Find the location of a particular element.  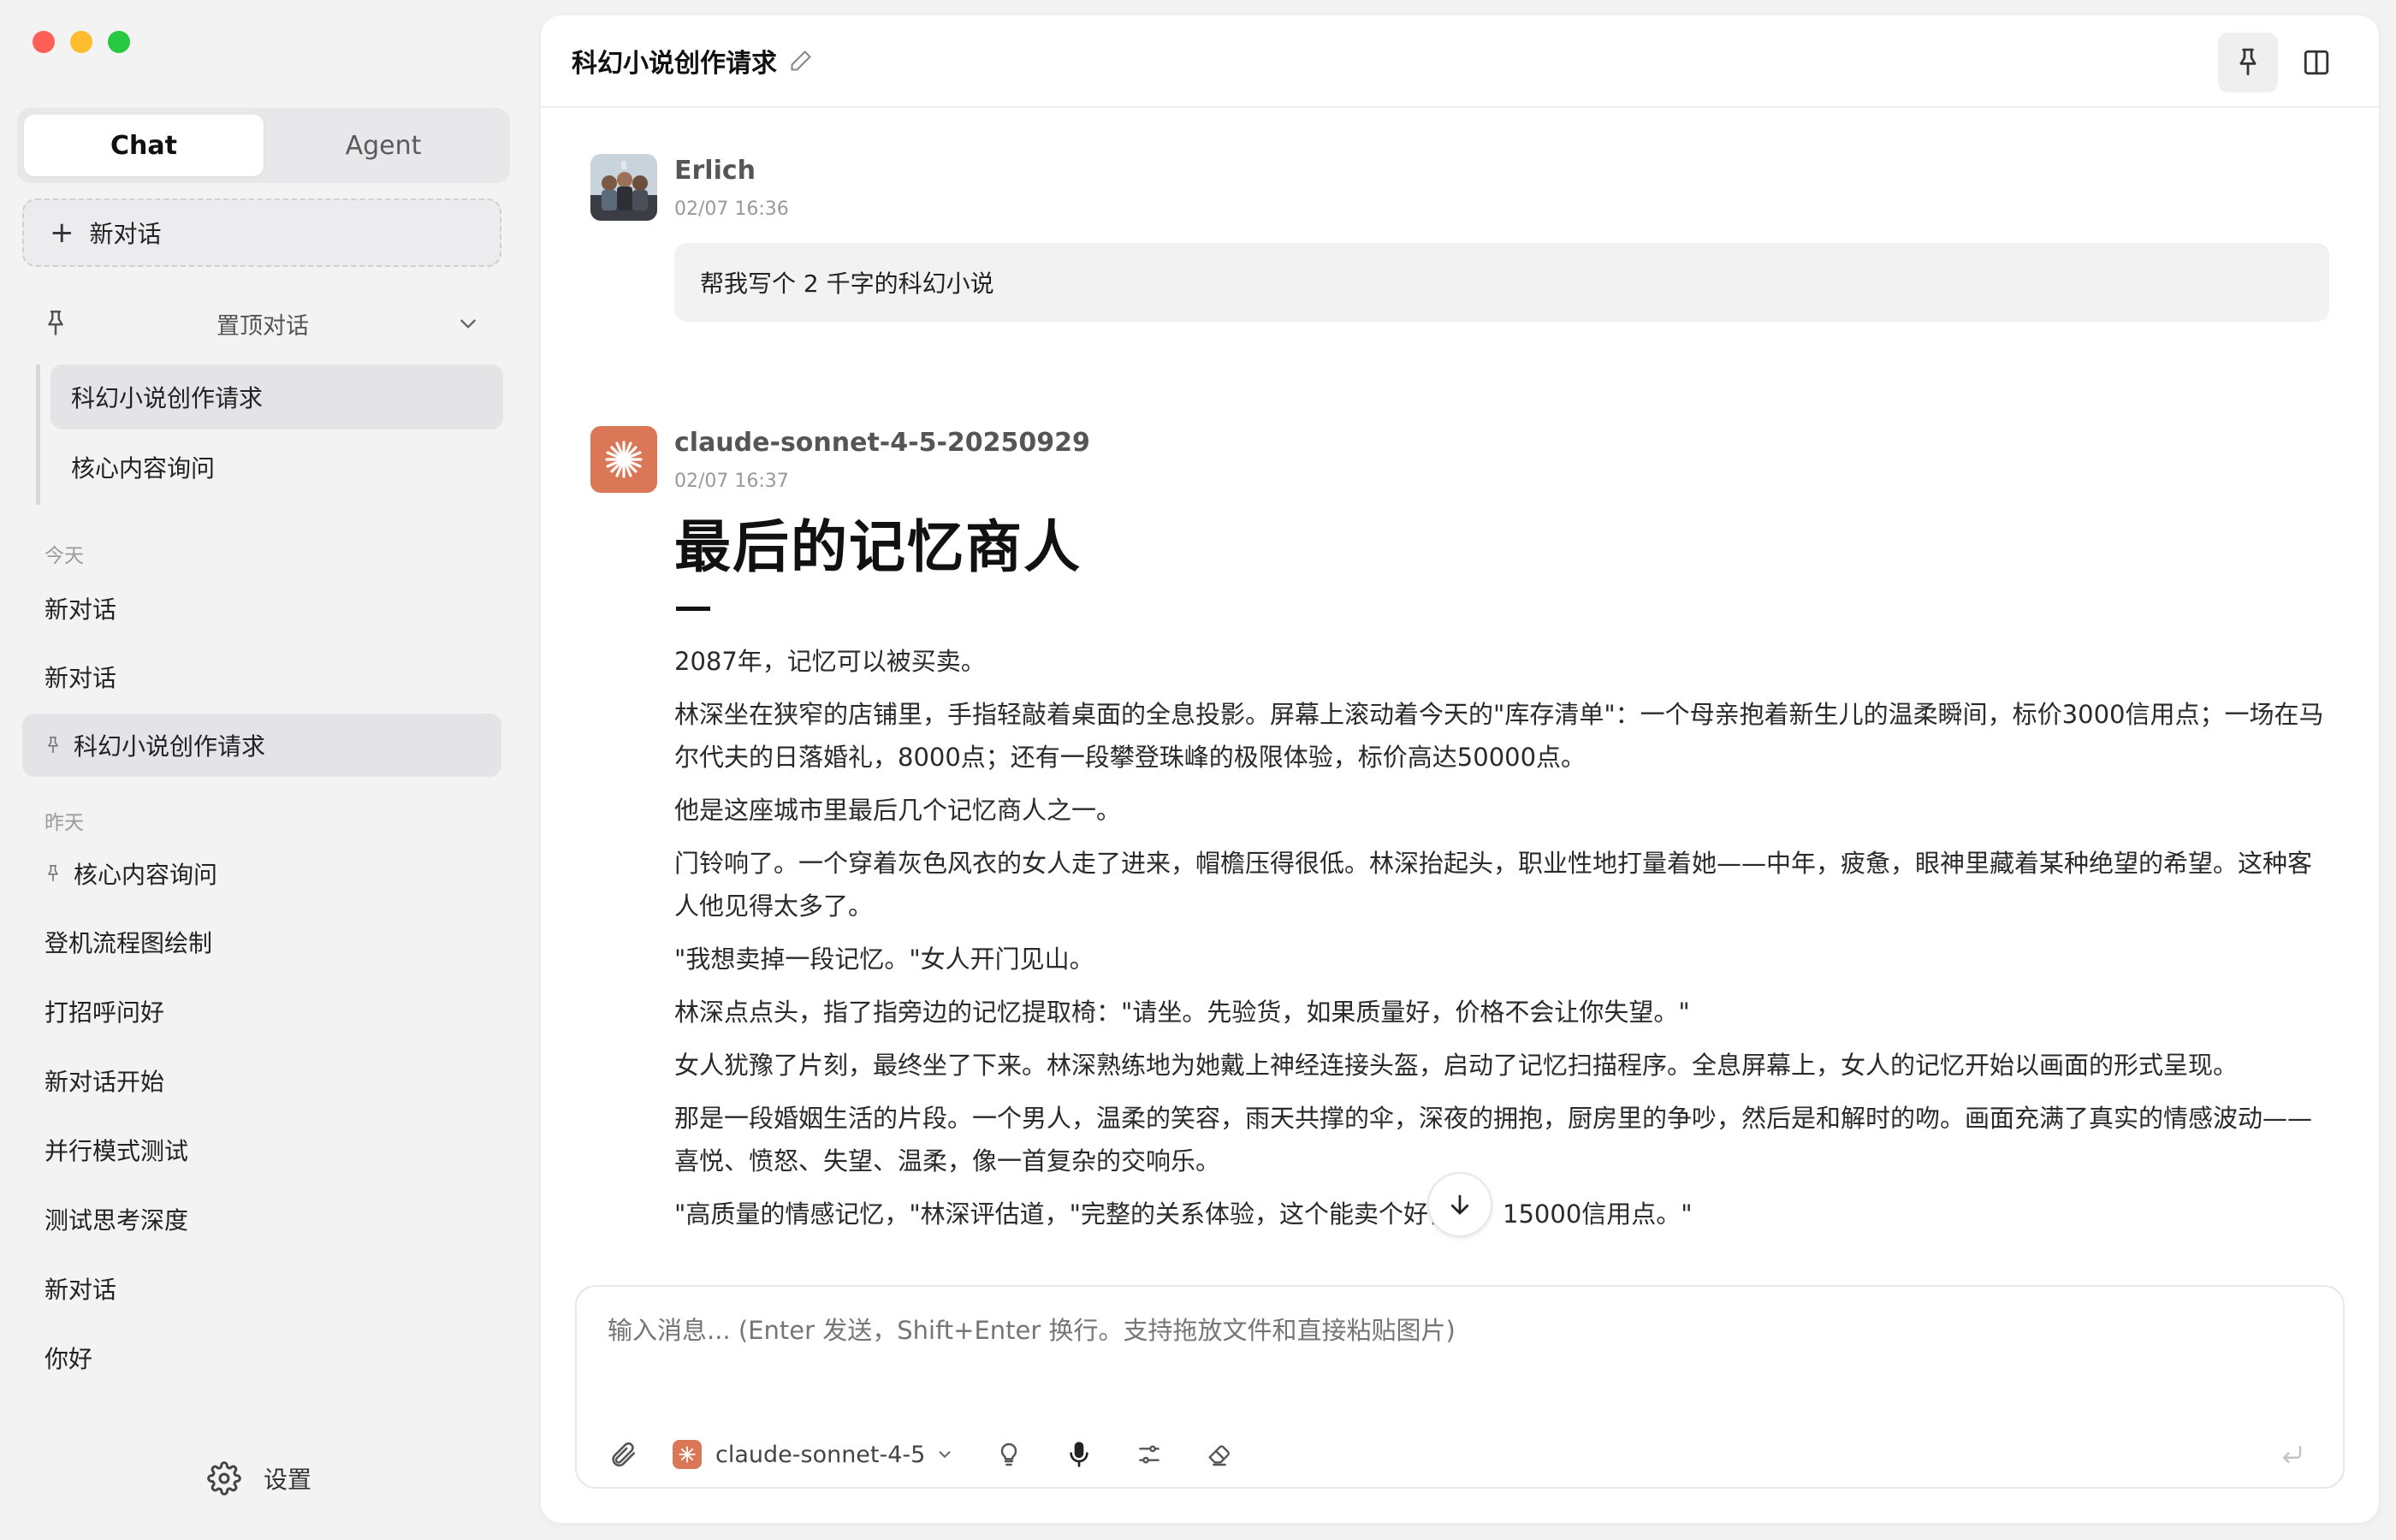

pinned-item-scifi: 科幻小说创作请求 is located at coordinates (276, 396).